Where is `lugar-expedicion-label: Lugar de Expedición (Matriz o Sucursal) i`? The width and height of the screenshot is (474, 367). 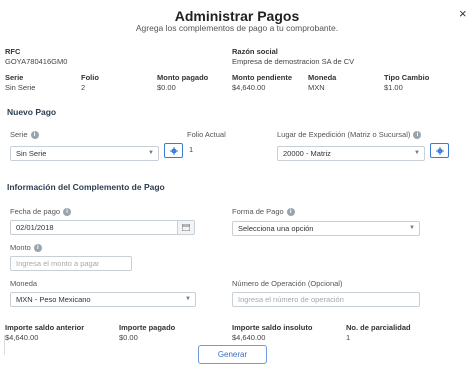 lugar-expedicion-label: Lugar de Expedición (Matriz o Sucursal) i is located at coordinates (349, 135).